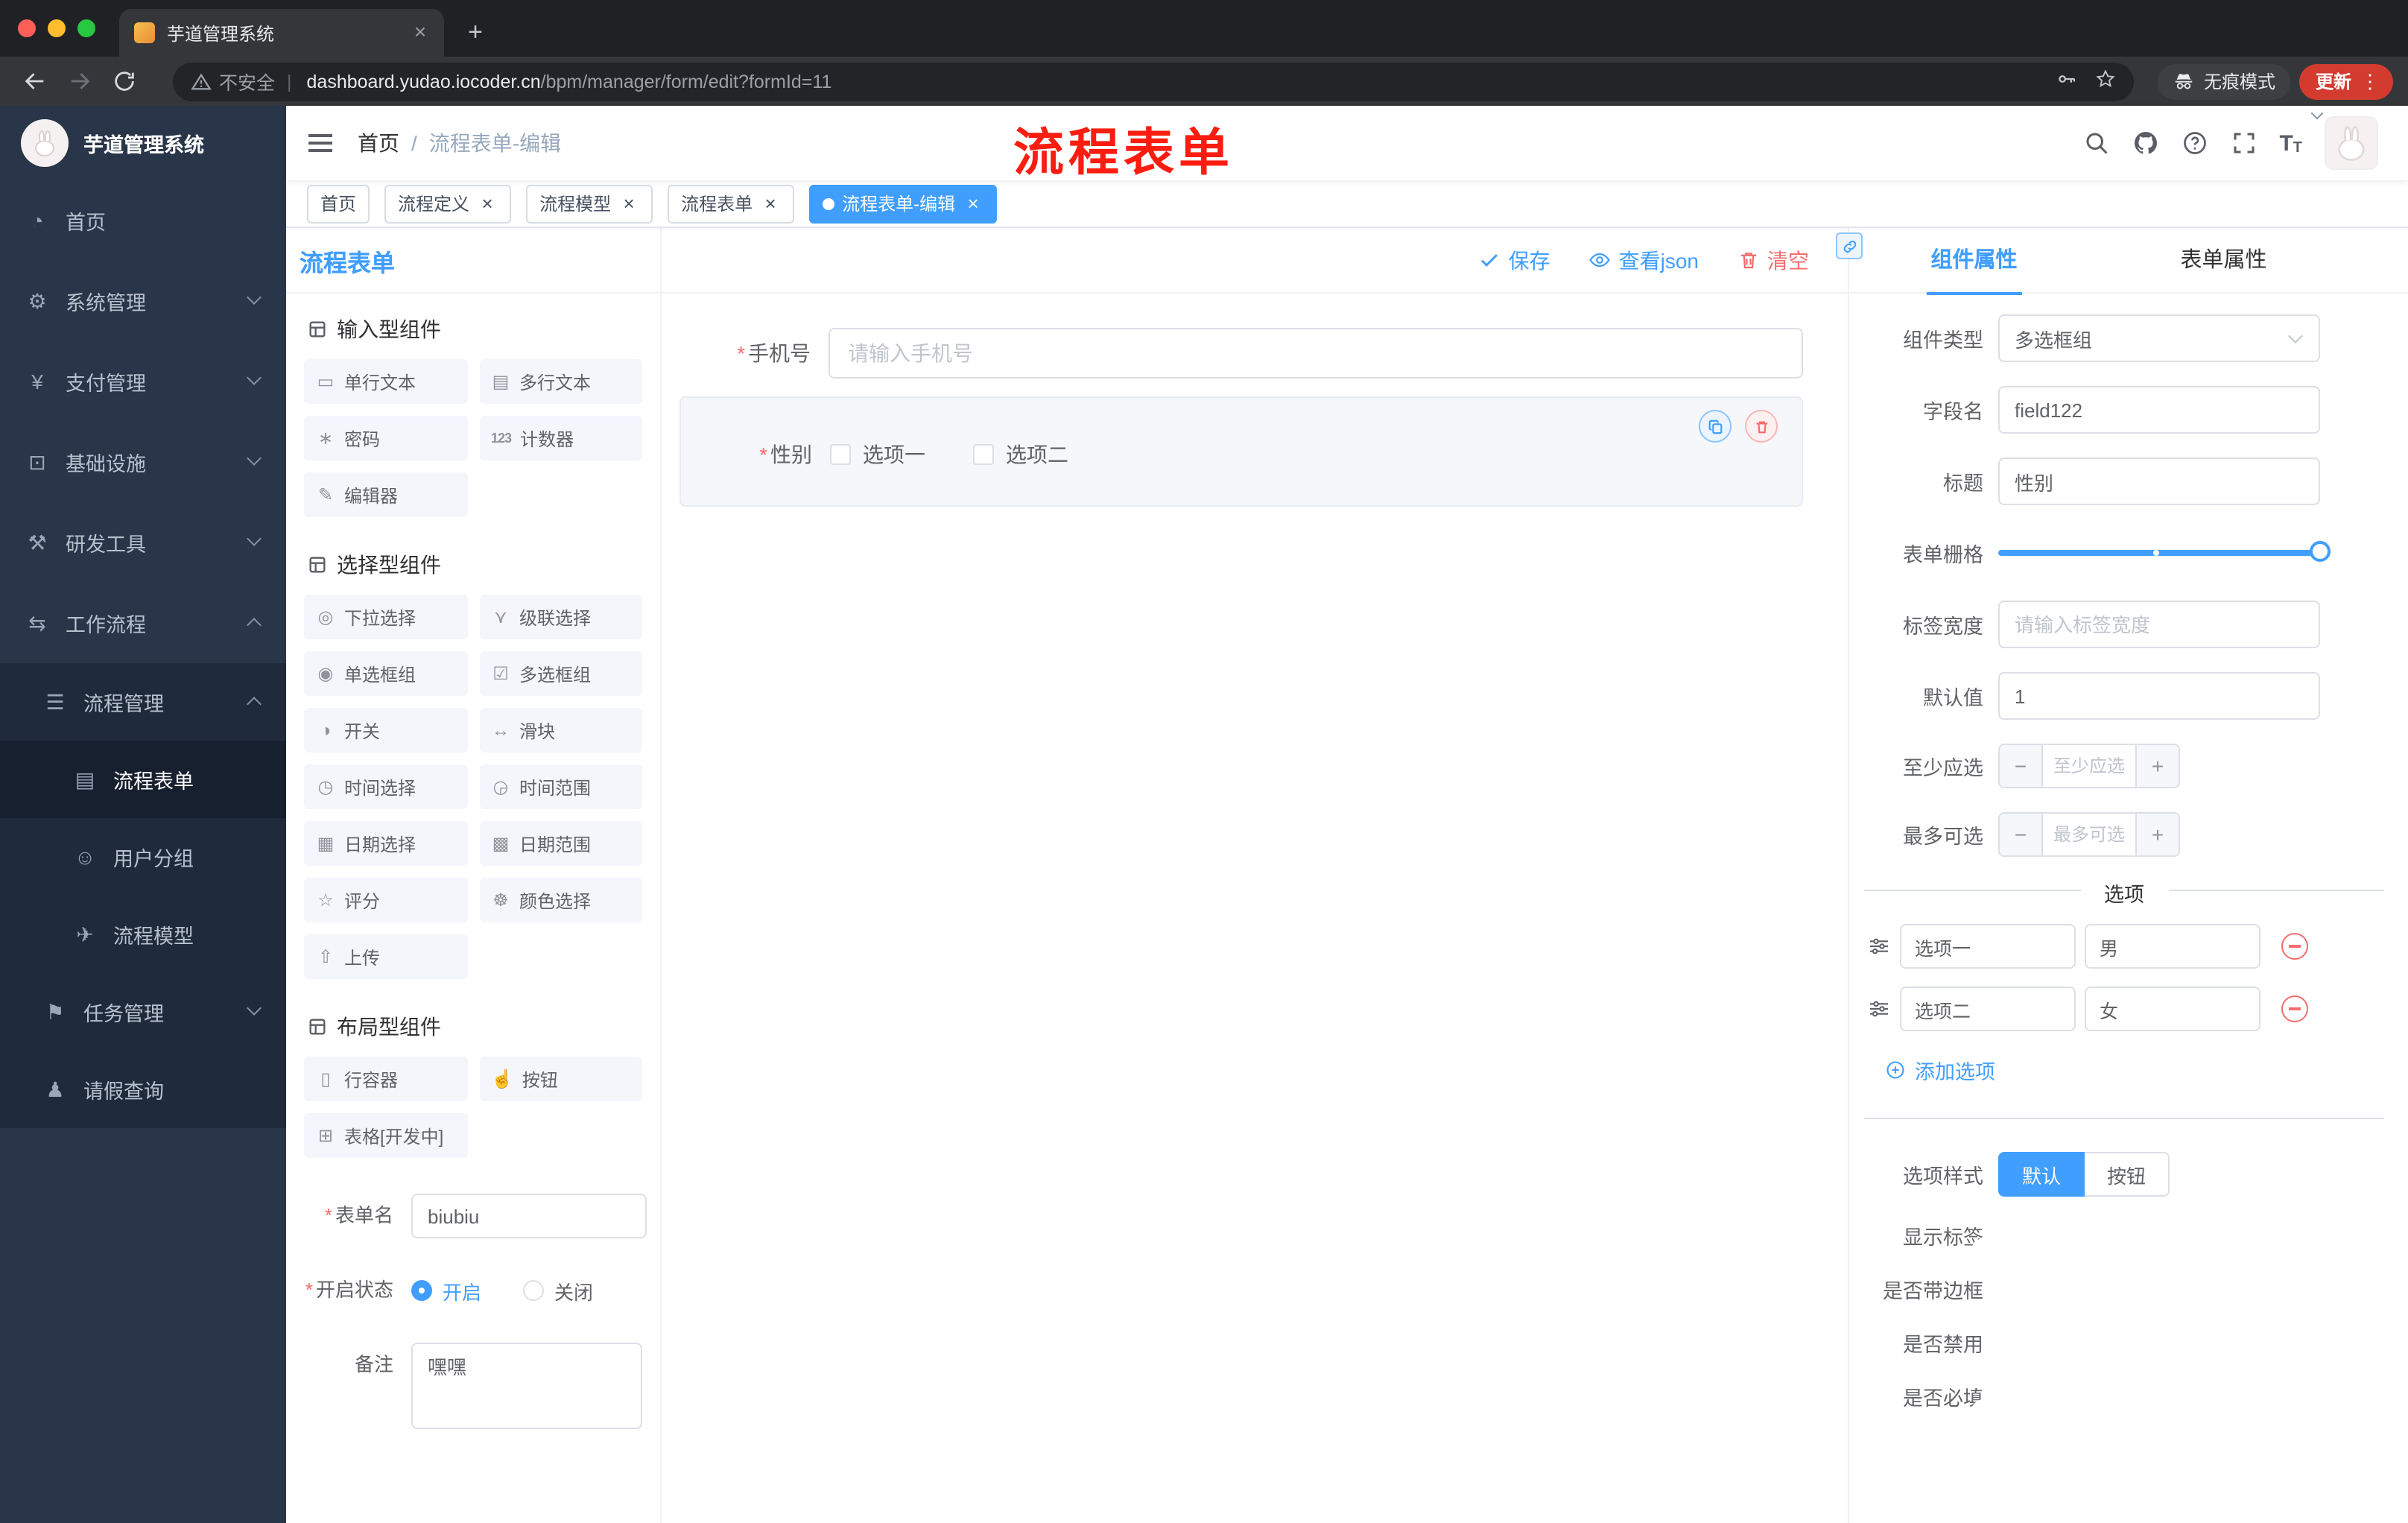 The width and height of the screenshot is (2408, 1523). I want to click on reload-button, so click(123, 81).